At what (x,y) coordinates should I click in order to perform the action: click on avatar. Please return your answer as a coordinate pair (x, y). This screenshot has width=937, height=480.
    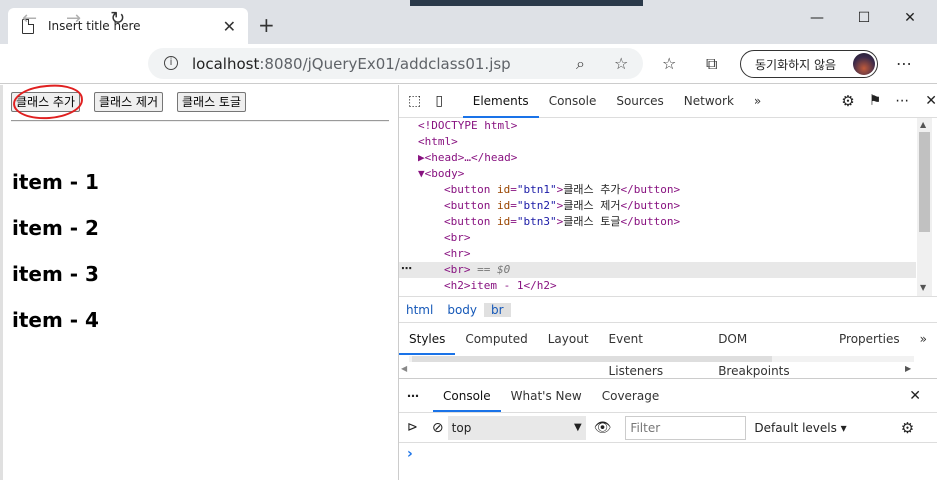
    Looking at the image, I should click on (864, 64).